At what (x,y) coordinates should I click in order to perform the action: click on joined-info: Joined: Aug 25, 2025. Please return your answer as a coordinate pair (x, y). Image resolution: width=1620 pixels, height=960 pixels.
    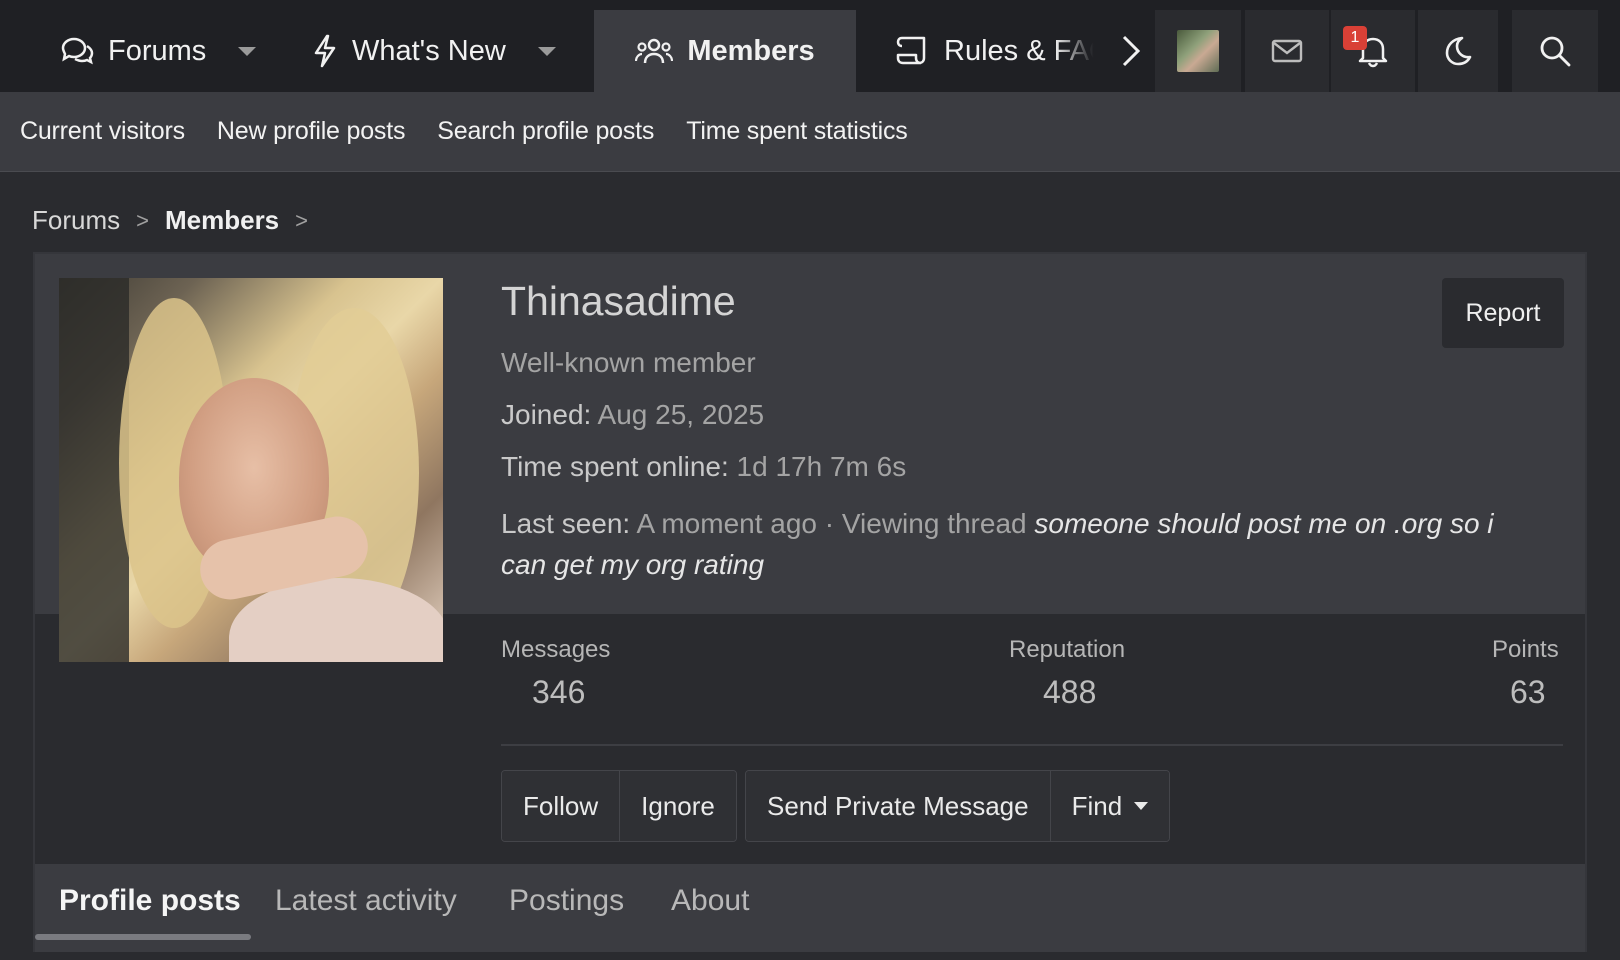
    Looking at the image, I should click on (632, 415).